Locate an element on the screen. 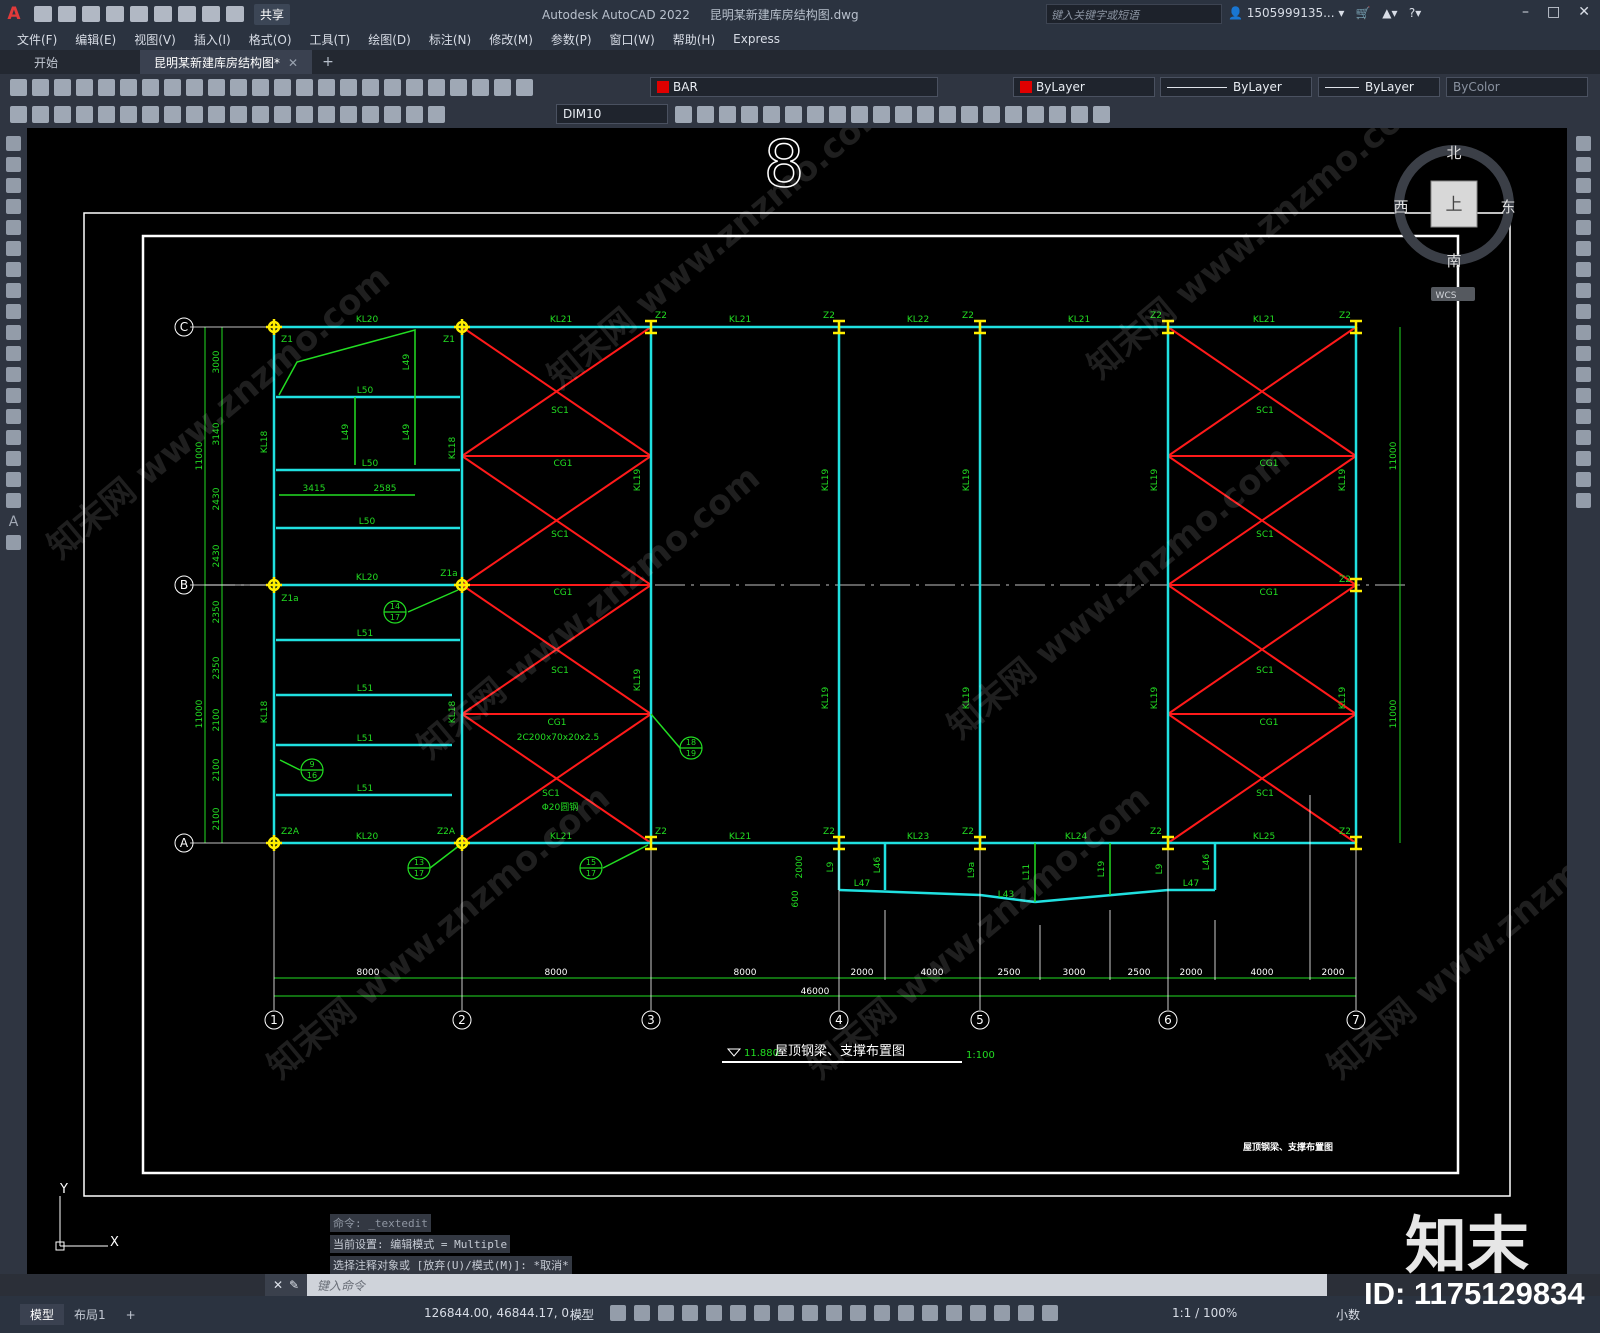 This screenshot has width=1600, height=1333. markup-icon is located at coordinates (458, 87).